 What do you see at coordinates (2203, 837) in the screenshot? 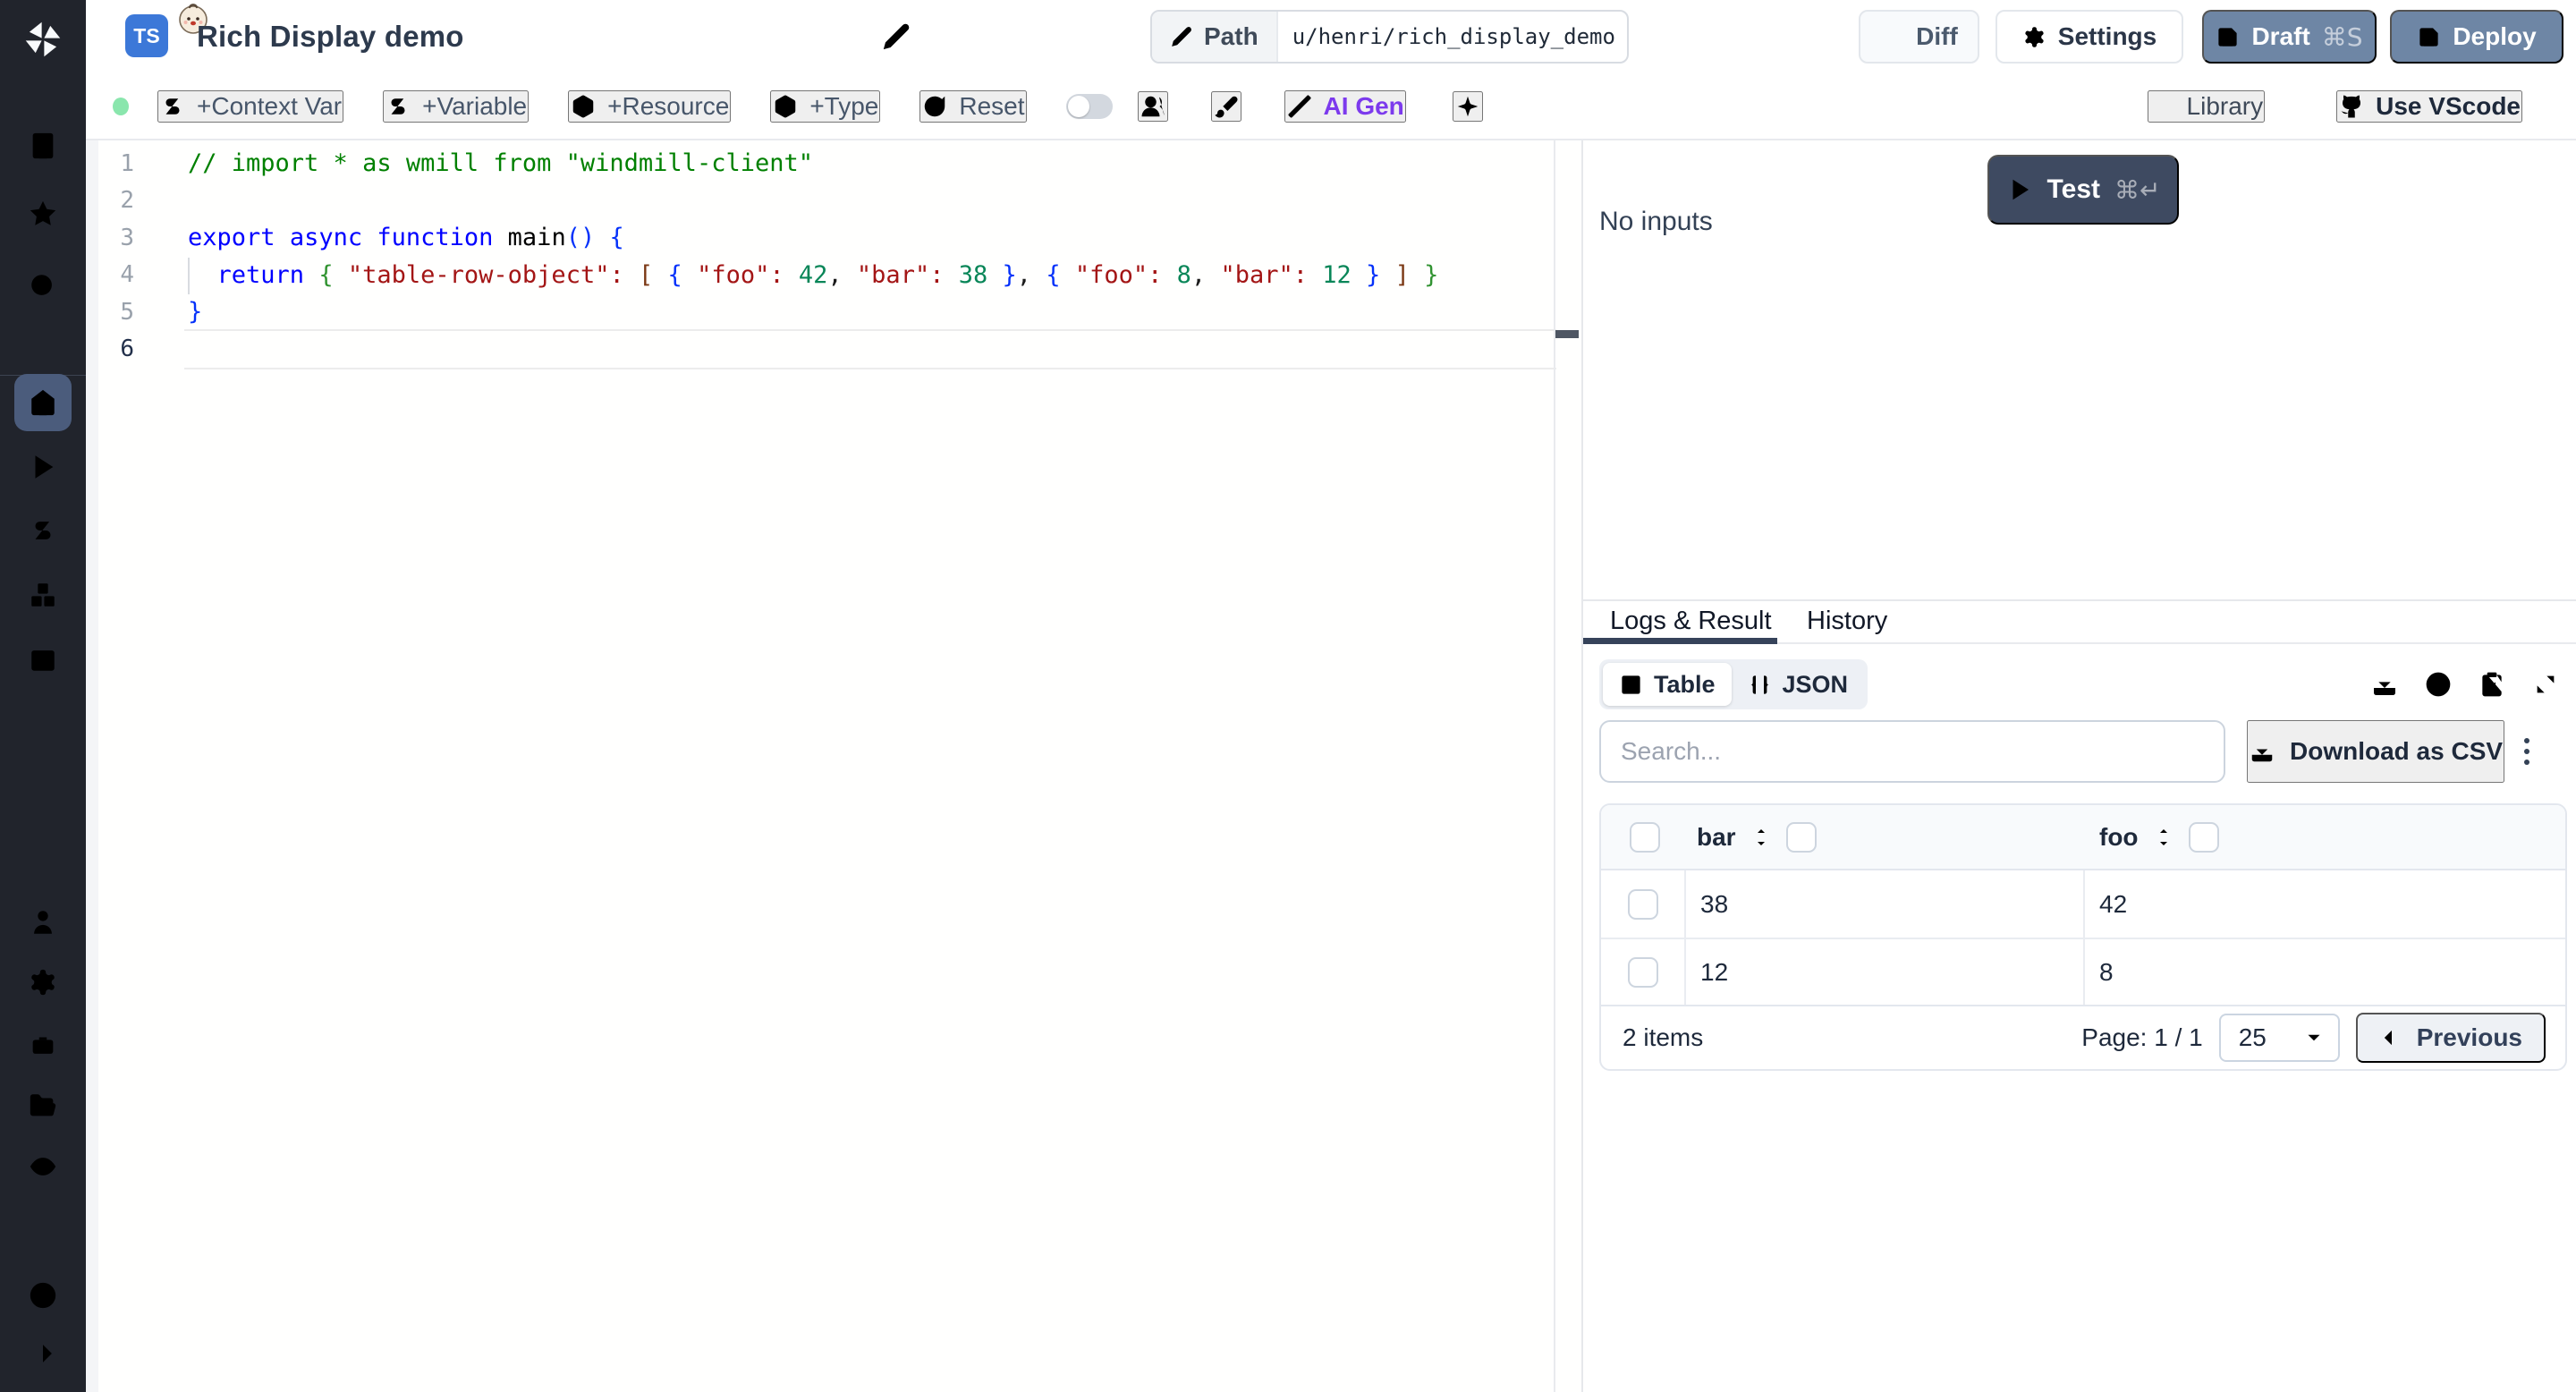
I see `column-foo-checkbox` at bounding box center [2203, 837].